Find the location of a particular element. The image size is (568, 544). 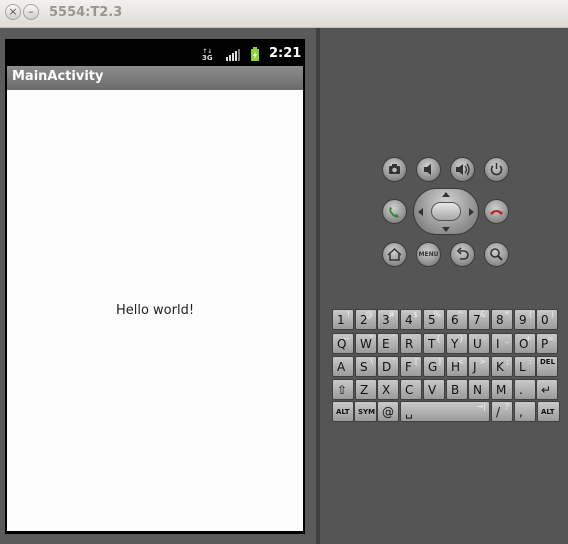

key-0-4: 5% is located at coordinates (434, 319).